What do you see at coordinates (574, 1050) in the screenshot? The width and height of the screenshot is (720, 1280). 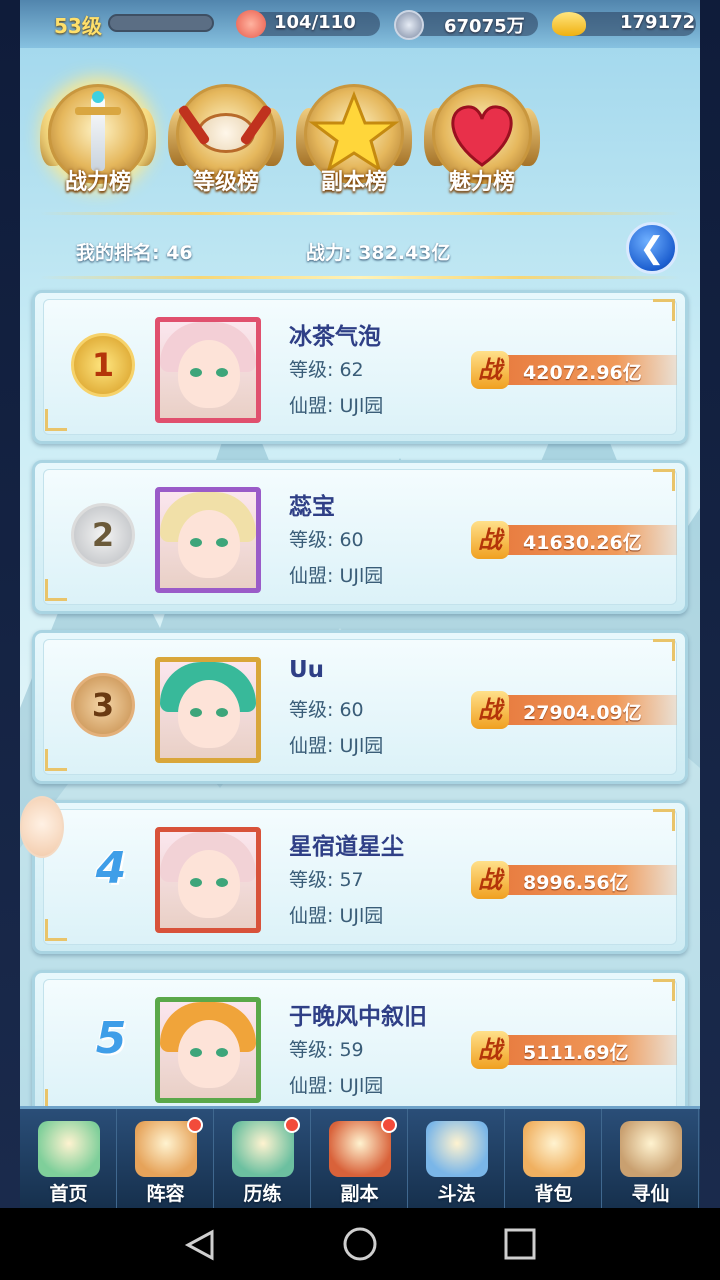 I see `power-bar: 战 5111.69亿` at bounding box center [574, 1050].